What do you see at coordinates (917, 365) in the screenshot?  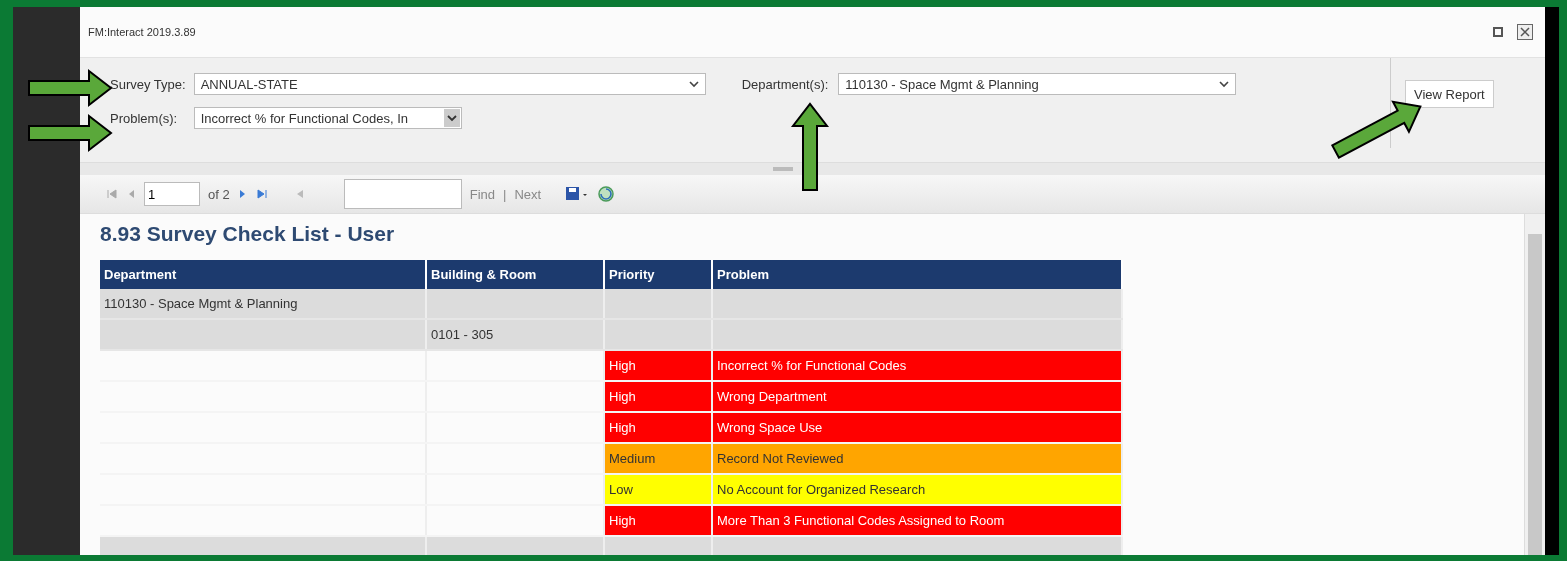 I see `table-cell: Incorrect % for Functional Codes` at bounding box center [917, 365].